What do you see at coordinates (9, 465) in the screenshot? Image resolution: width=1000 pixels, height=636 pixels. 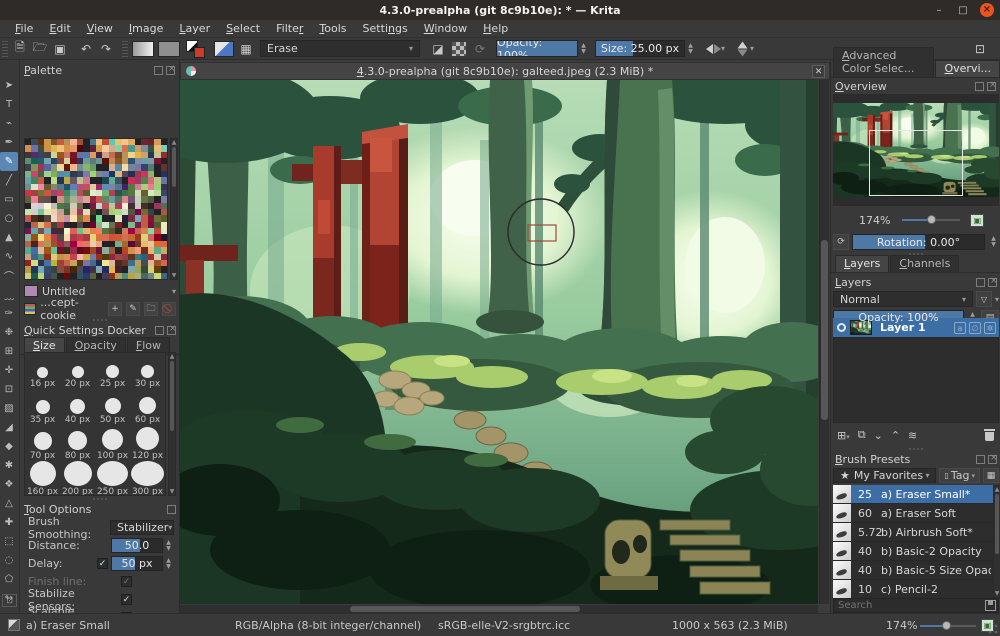 I see `tool-colorize-mask: ✱` at bounding box center [9, 465].